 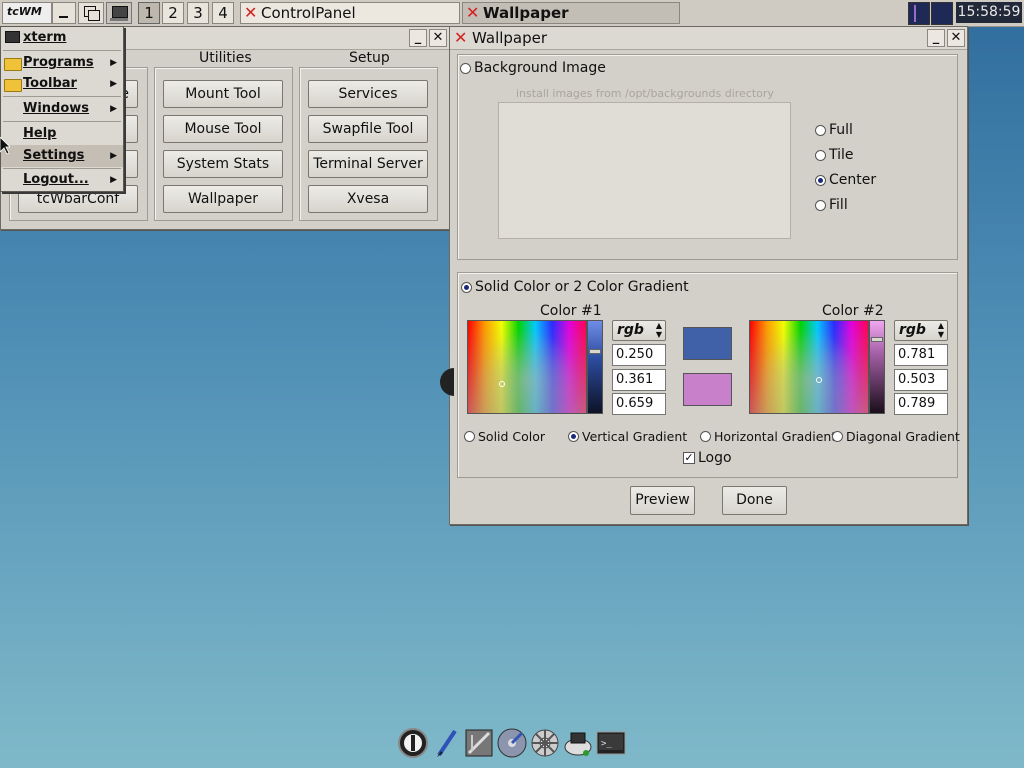 I want to click on xvesa-button: Xvesa, so click(x=368, y=199).